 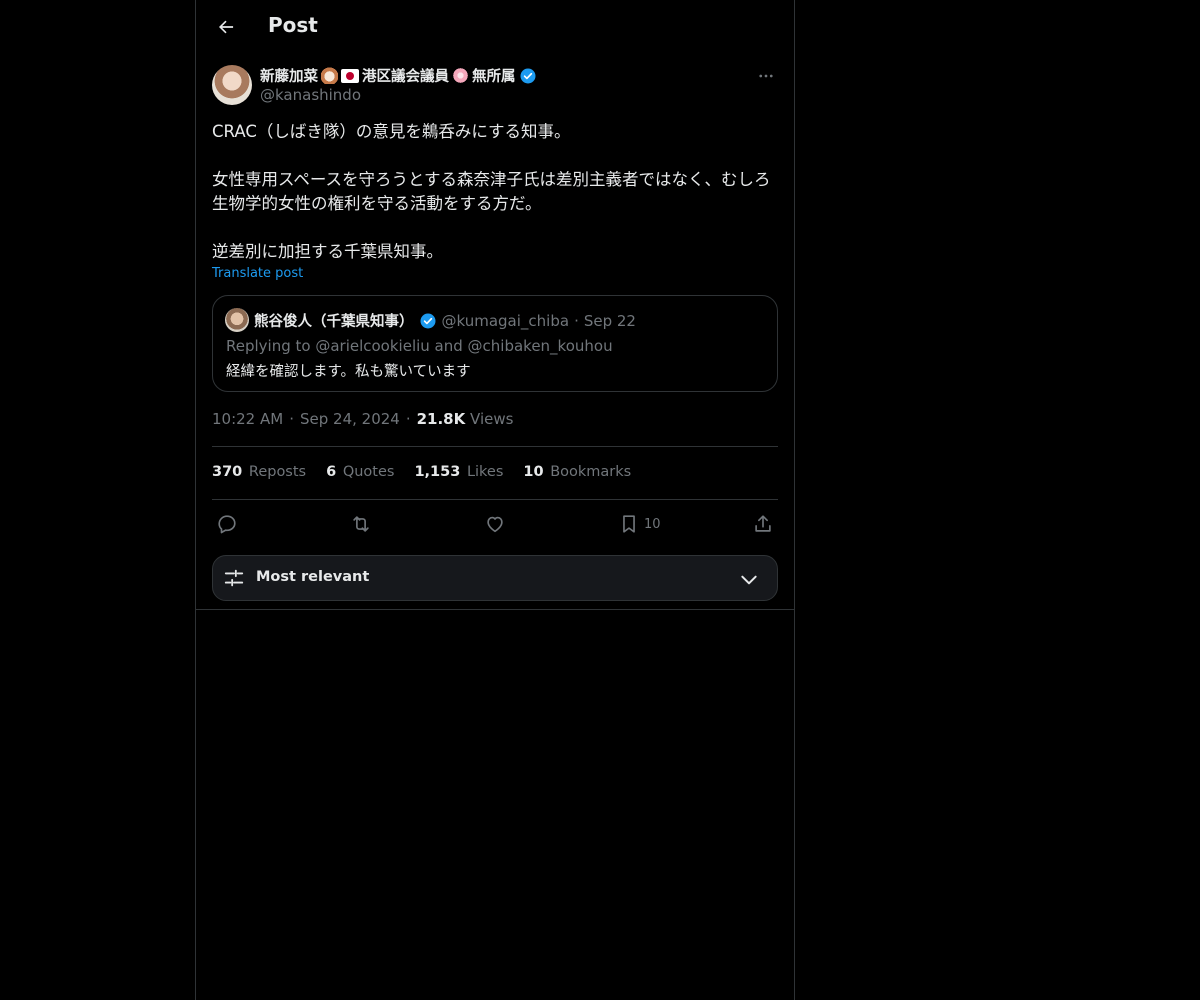 I want to click on share-button, so click(x=763, y=524).